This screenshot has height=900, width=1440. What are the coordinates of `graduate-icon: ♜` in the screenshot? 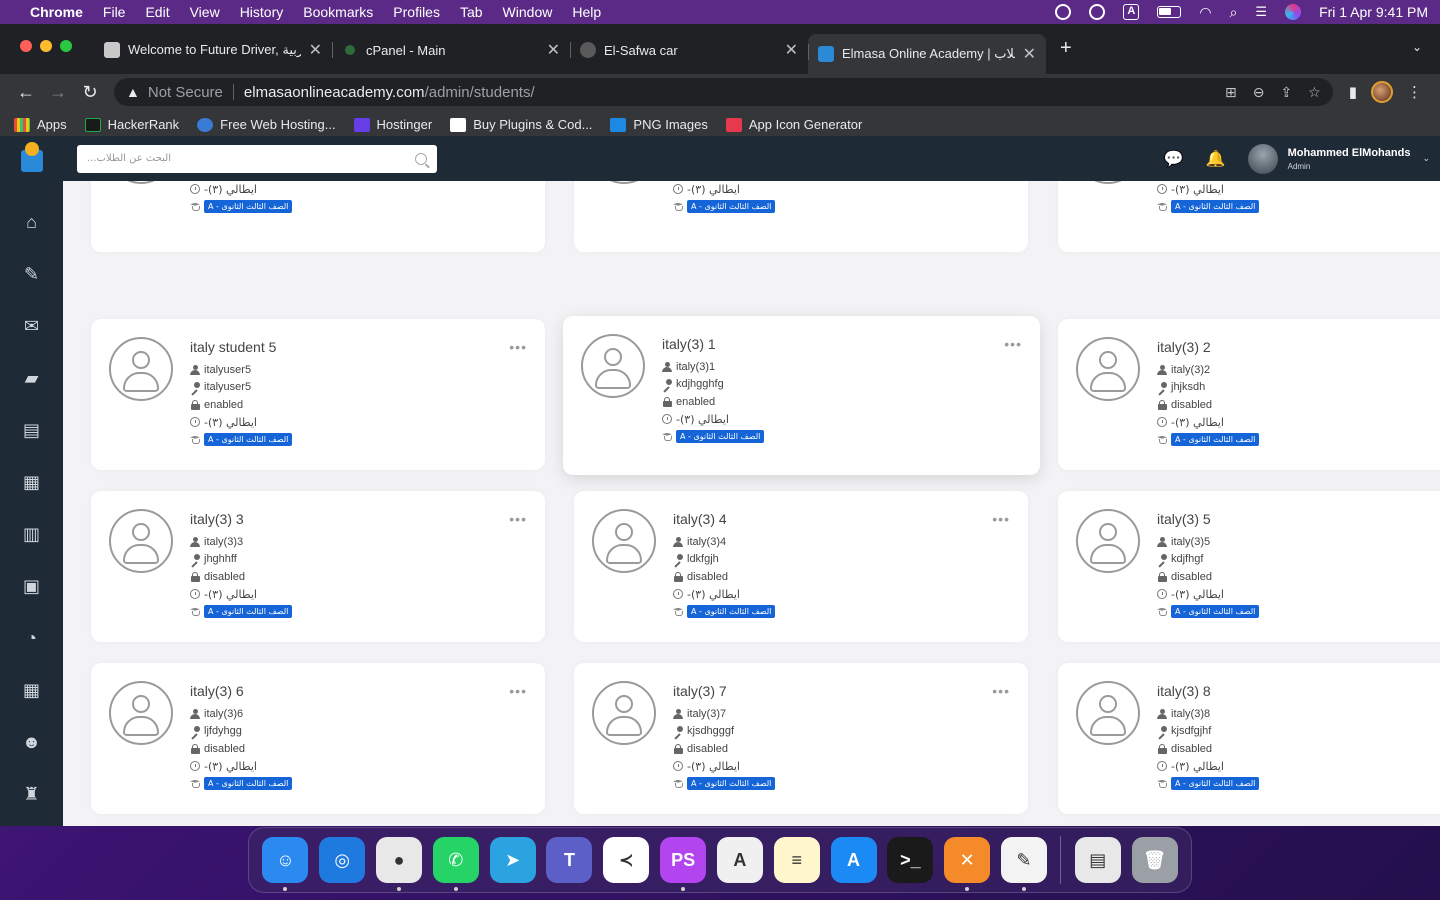 It's located at (32, 794).